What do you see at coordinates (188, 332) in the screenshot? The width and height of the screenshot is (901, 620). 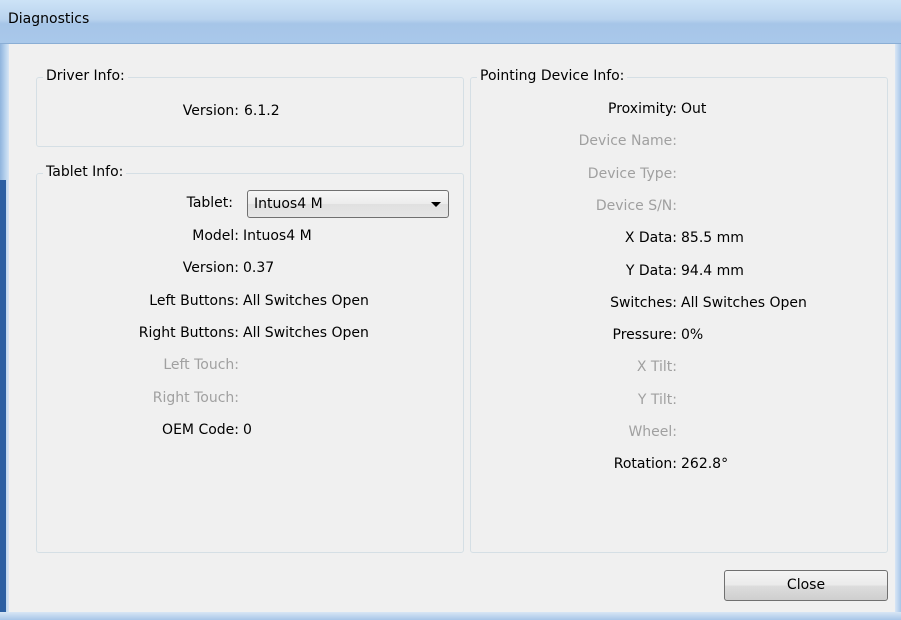 I see `tablet-info-label: Right Buttons:` at bounding box center [188, 332].